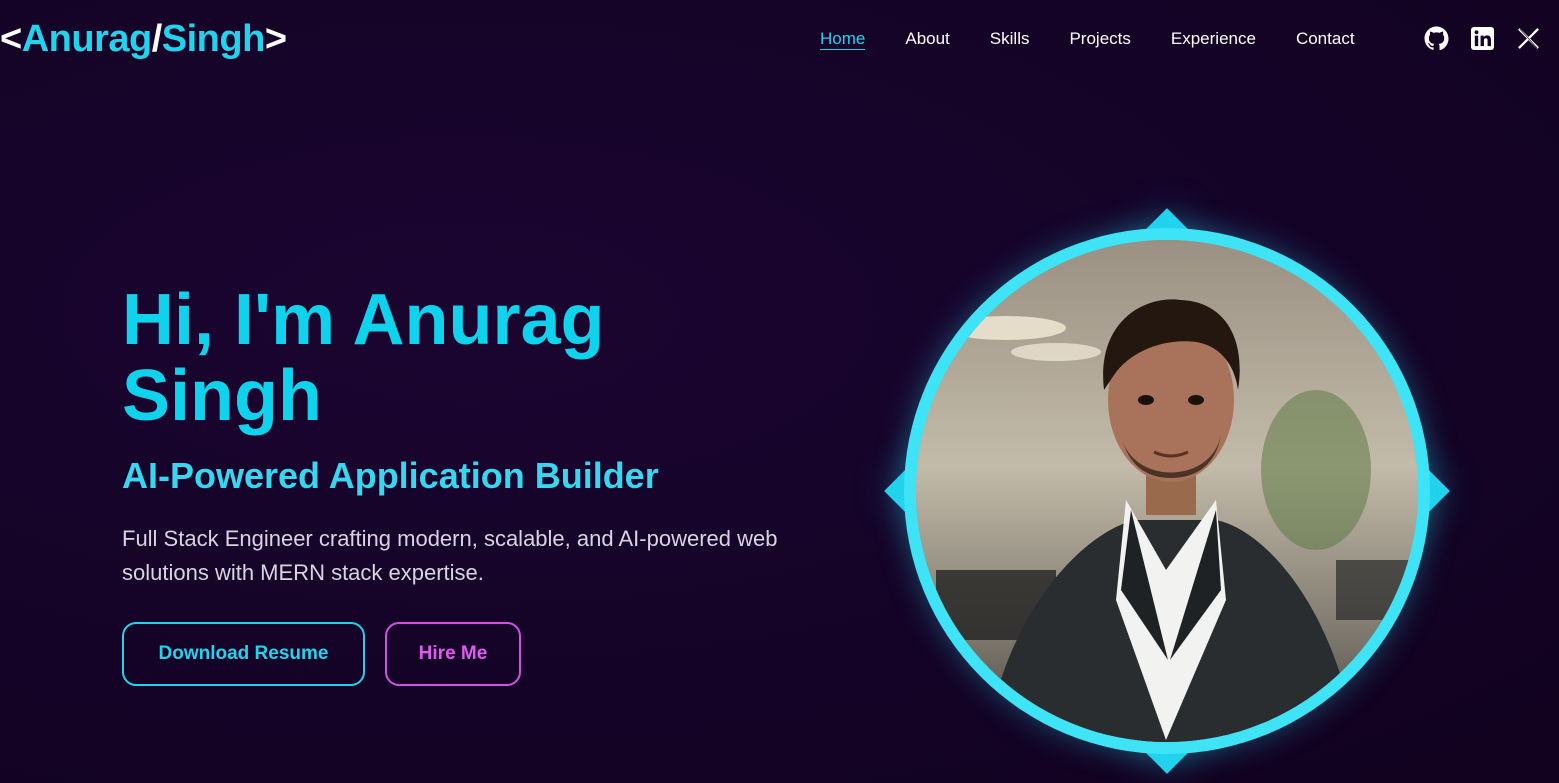 The width and height of the screenshot is (1559, 783). What do you see at coordinates (363, 358) in the screenshot?
I see `hero-title: Hi, I'm Anurag Singh` at bounding box center [363, 358].